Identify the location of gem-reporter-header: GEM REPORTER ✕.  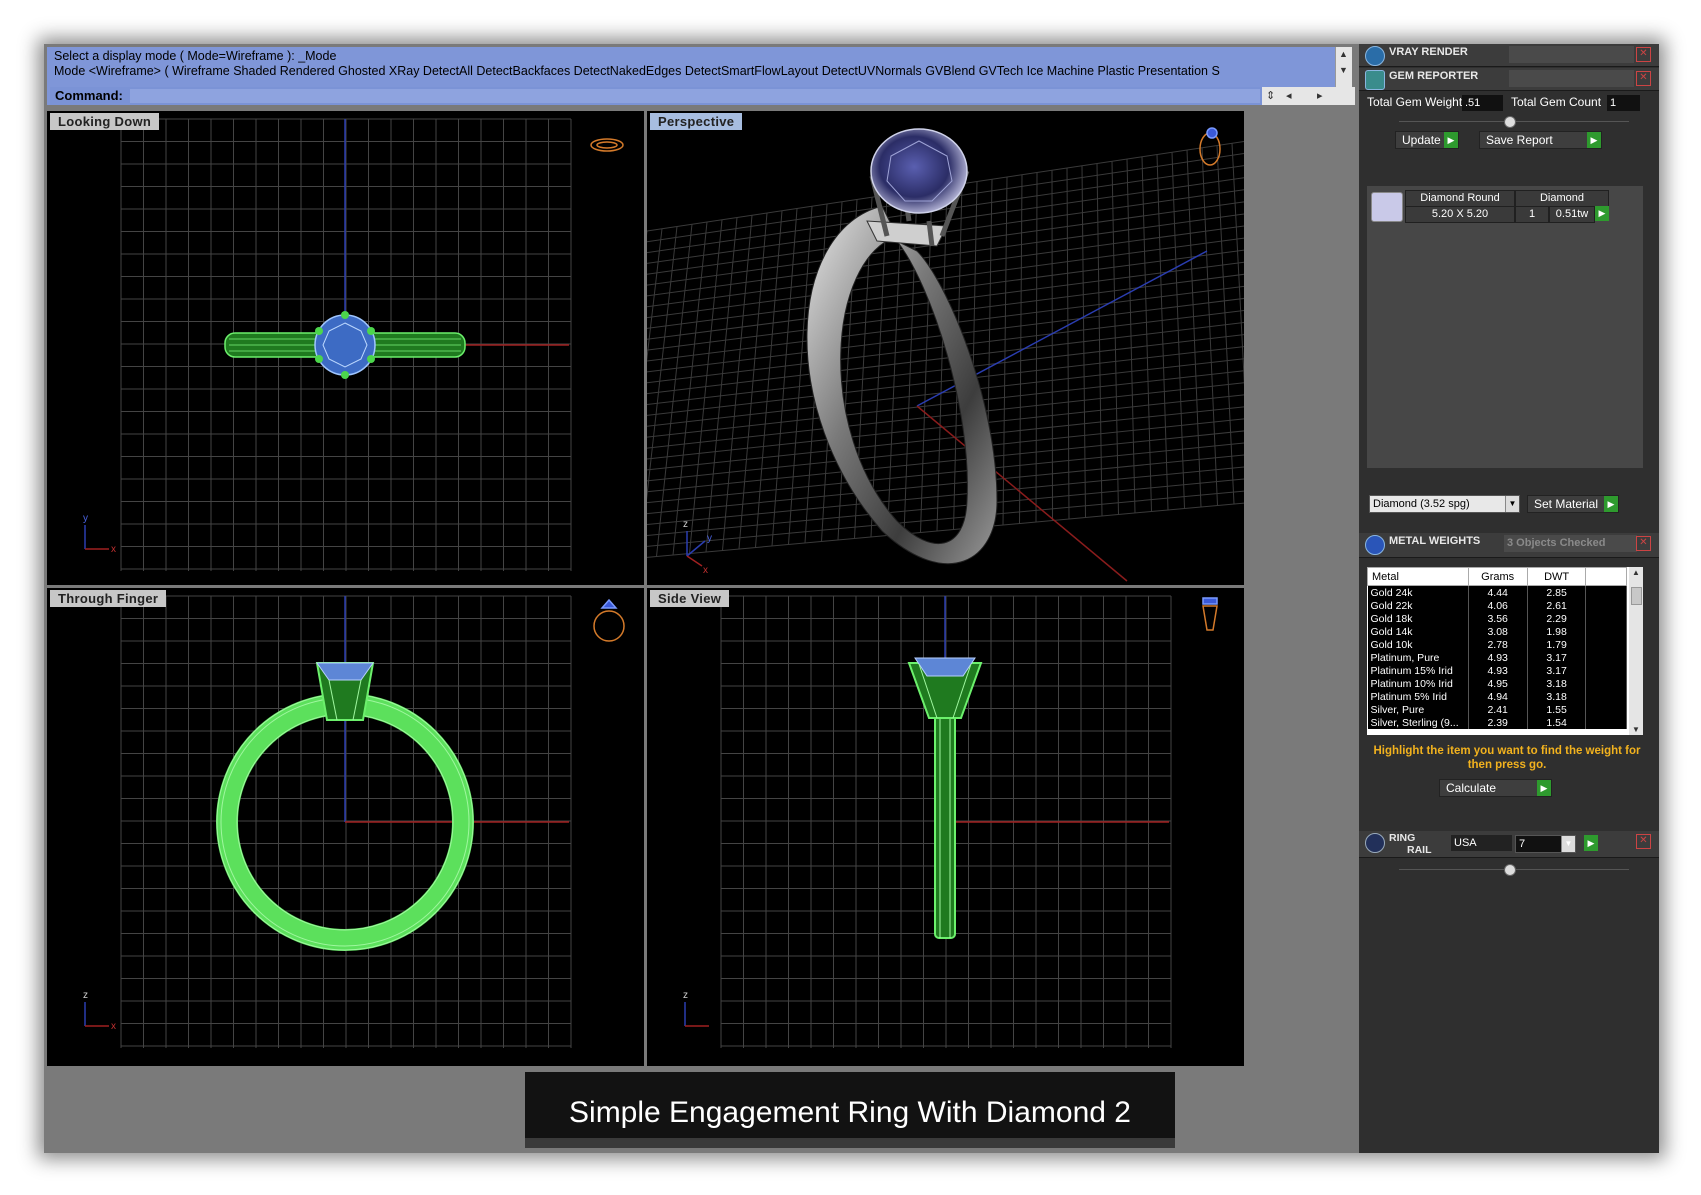
(1509, 79).